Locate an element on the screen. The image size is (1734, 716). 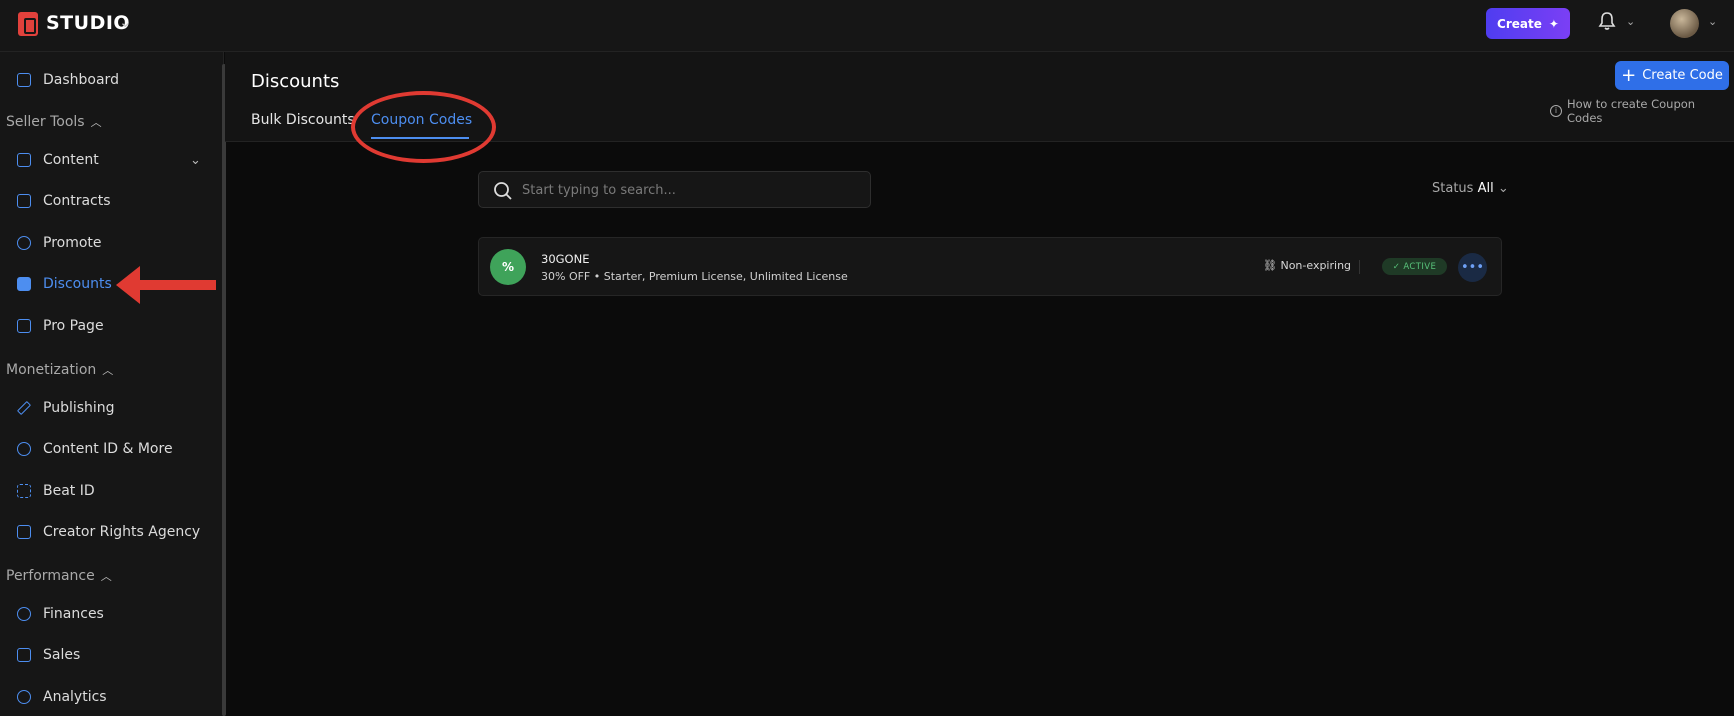
sidebar-item-sales: Sales is located at coordinates (105, 655).